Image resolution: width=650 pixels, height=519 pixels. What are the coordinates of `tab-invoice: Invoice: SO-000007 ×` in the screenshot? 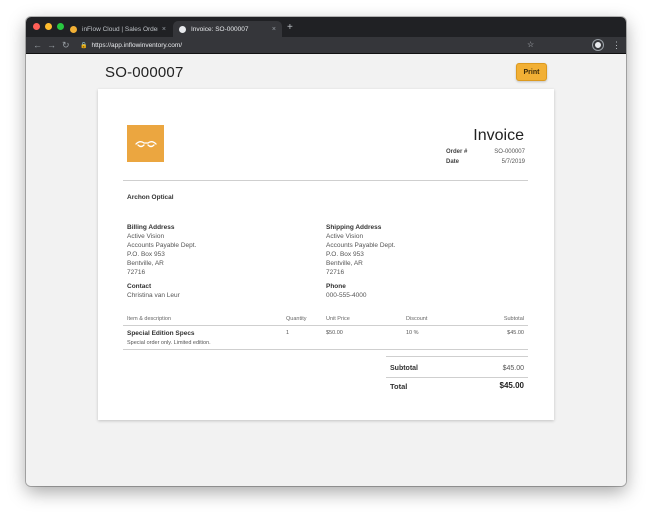 It's located at (227, 29).